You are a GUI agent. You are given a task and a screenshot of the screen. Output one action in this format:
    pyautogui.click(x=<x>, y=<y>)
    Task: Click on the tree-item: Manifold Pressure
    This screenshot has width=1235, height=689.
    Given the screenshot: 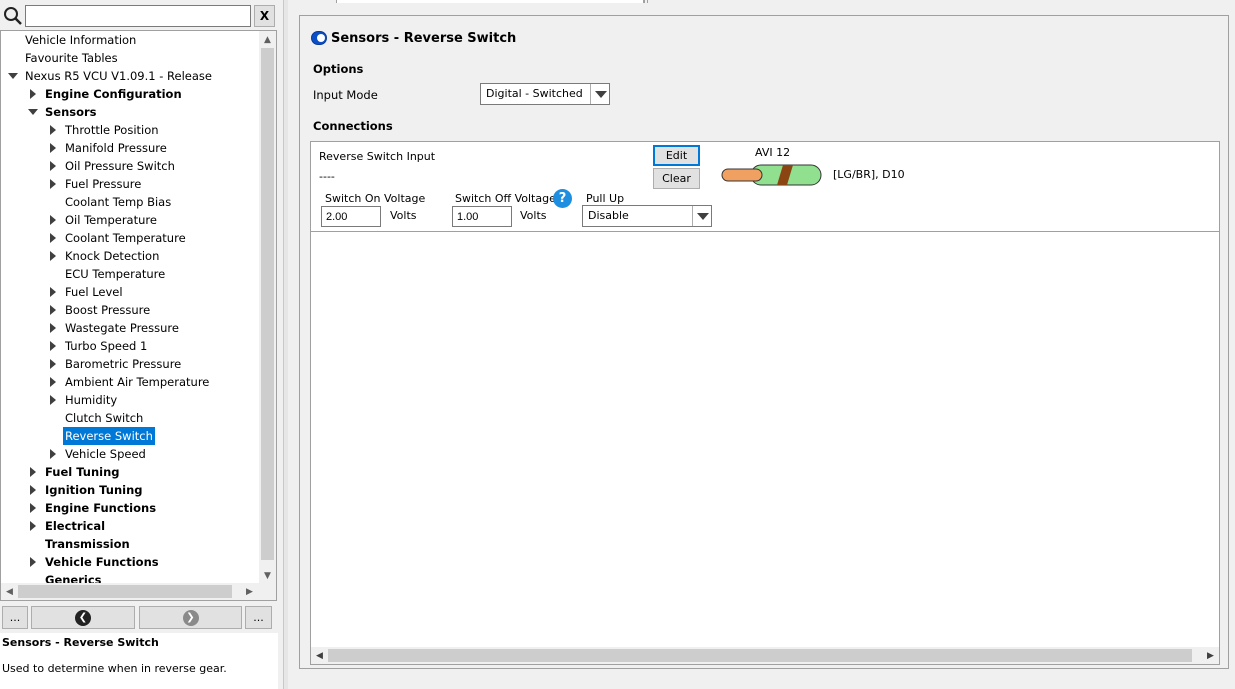 What is the action you would take?
    pyautogui.click(x=130, y=148)
    